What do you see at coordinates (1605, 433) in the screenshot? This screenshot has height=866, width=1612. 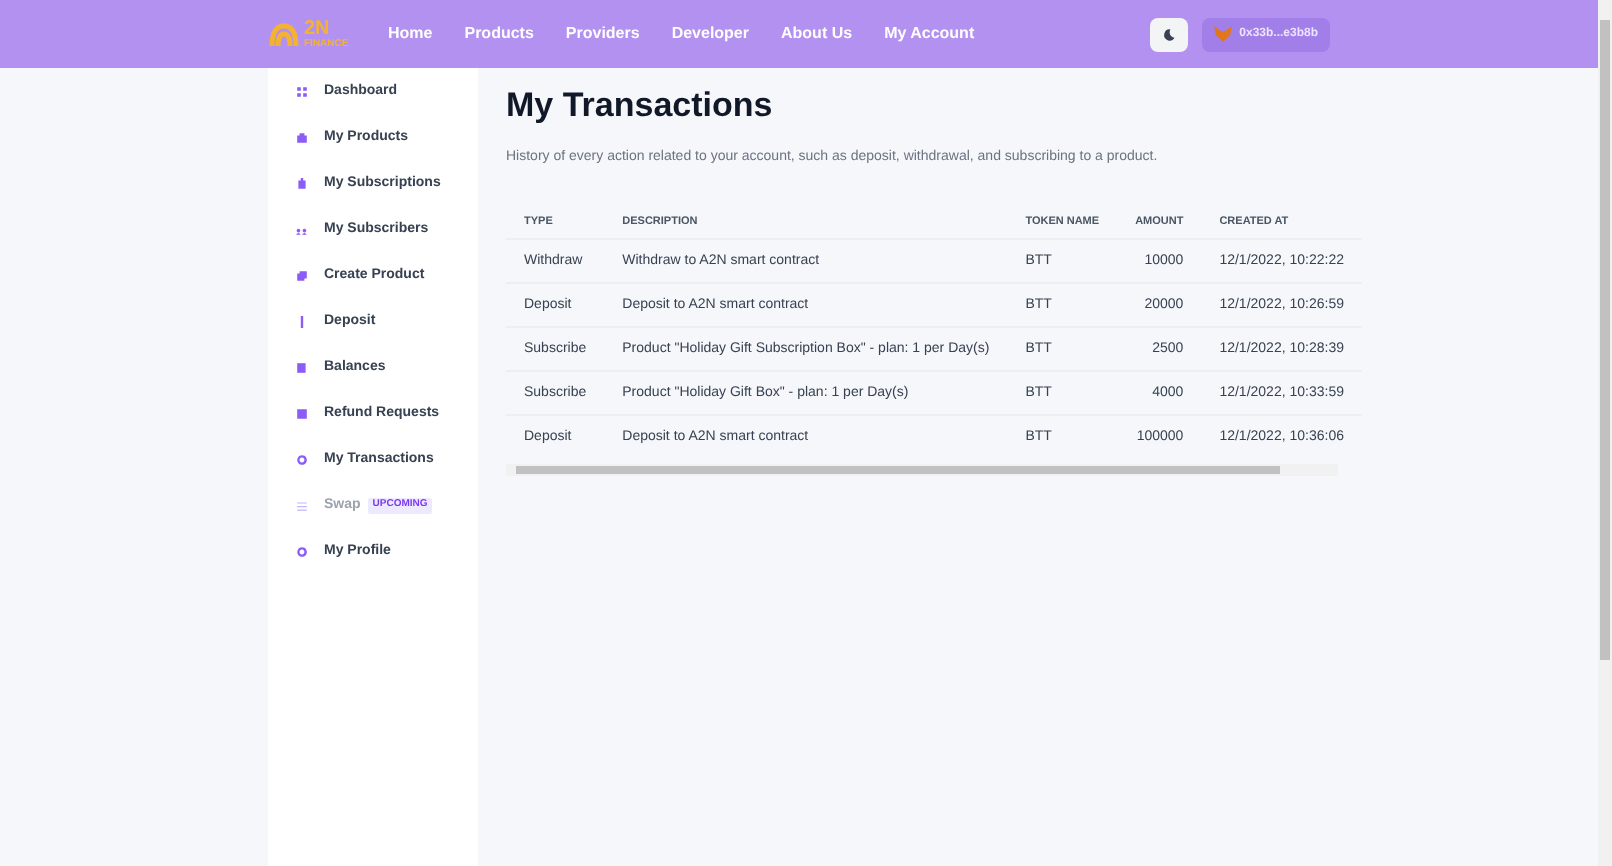 I see `vertical-scrollbar` at bounding box center [1605, 433].